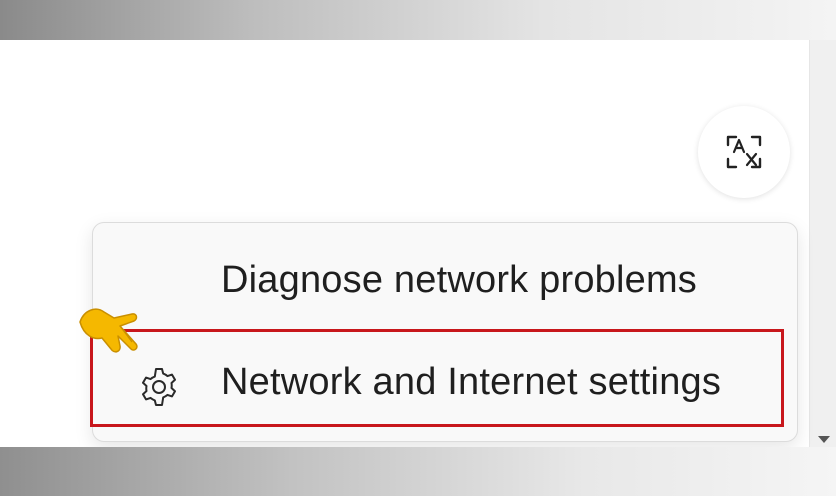  What do you see at coordinates (822, 243) in the screenshot?
I see `vertical-scrollbar` at bounding box center [822, 243].